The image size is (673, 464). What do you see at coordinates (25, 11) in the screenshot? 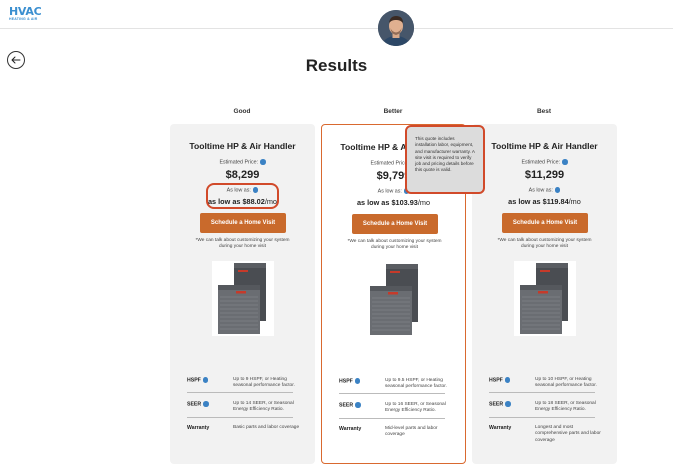
I see `logo-main-text: HVAC` at bounding box center [25, 11].